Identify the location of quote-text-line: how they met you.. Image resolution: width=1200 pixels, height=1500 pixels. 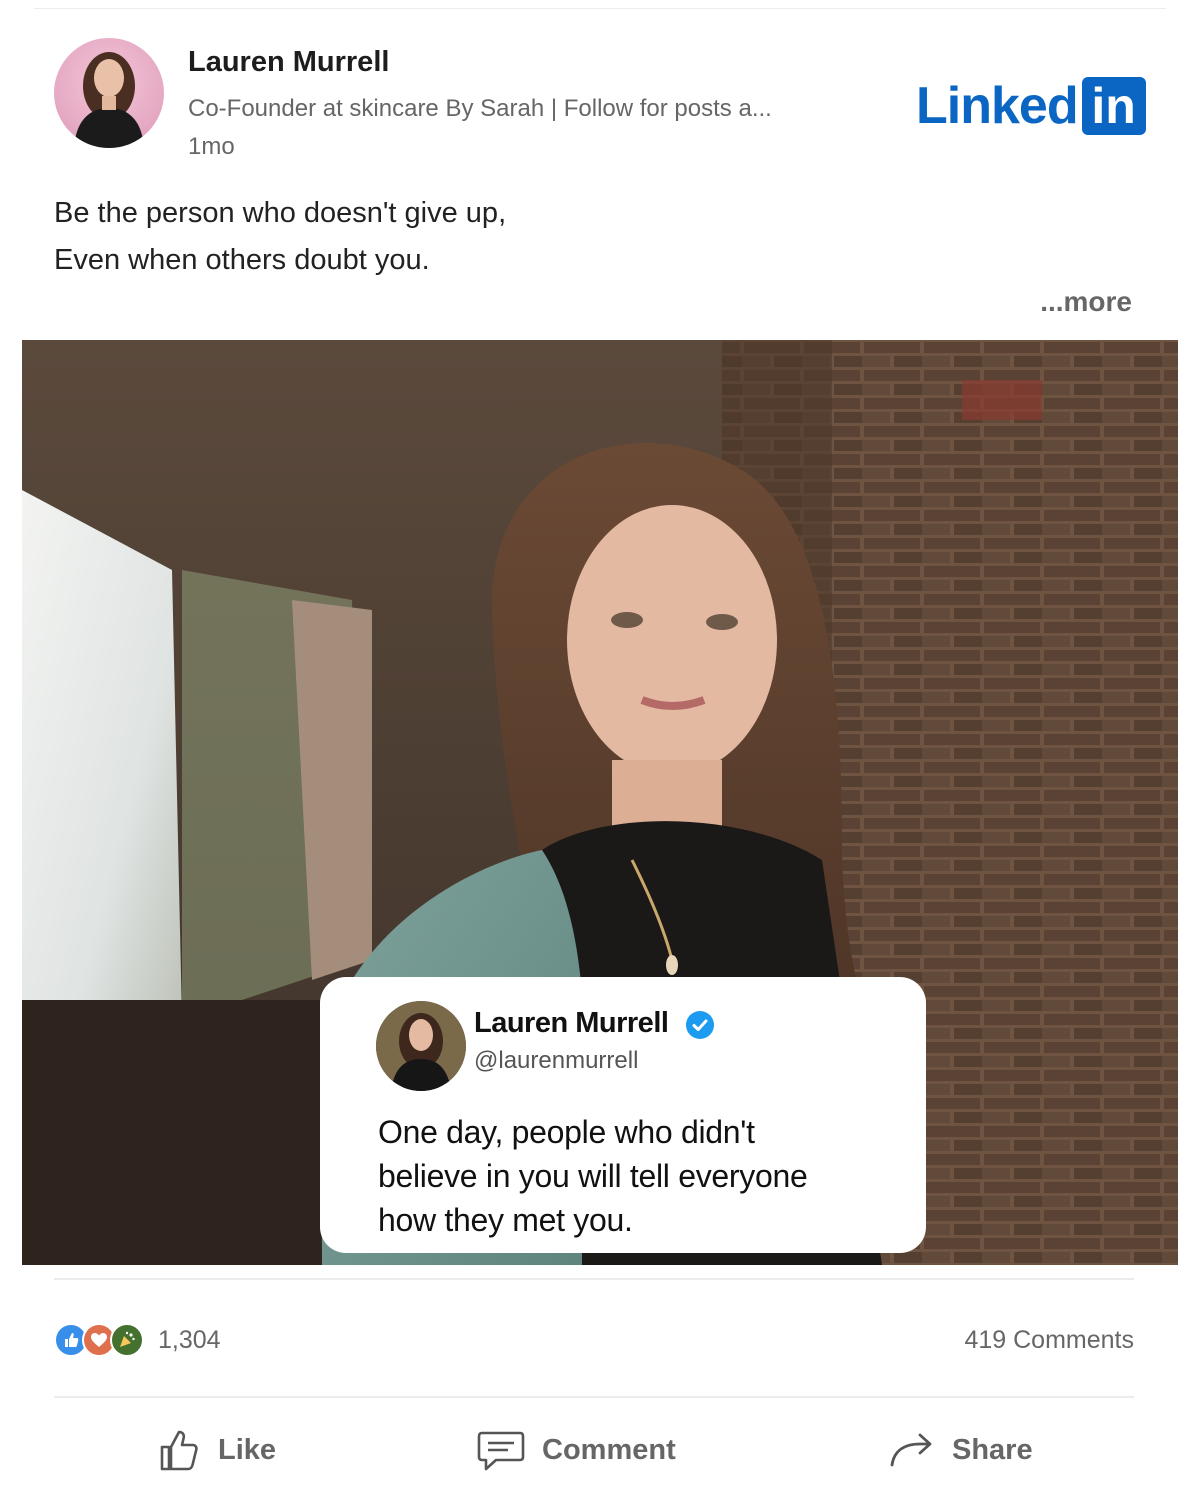
(505, 1220).